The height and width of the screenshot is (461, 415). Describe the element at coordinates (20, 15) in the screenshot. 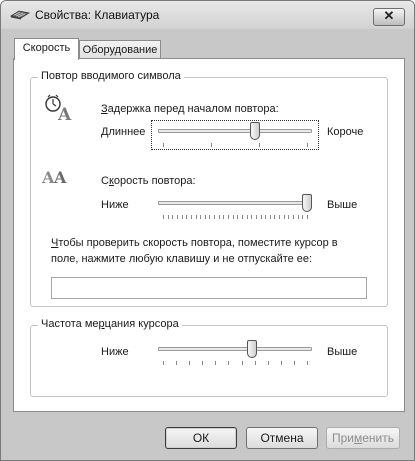

I see `keyboard-icon` at that location.